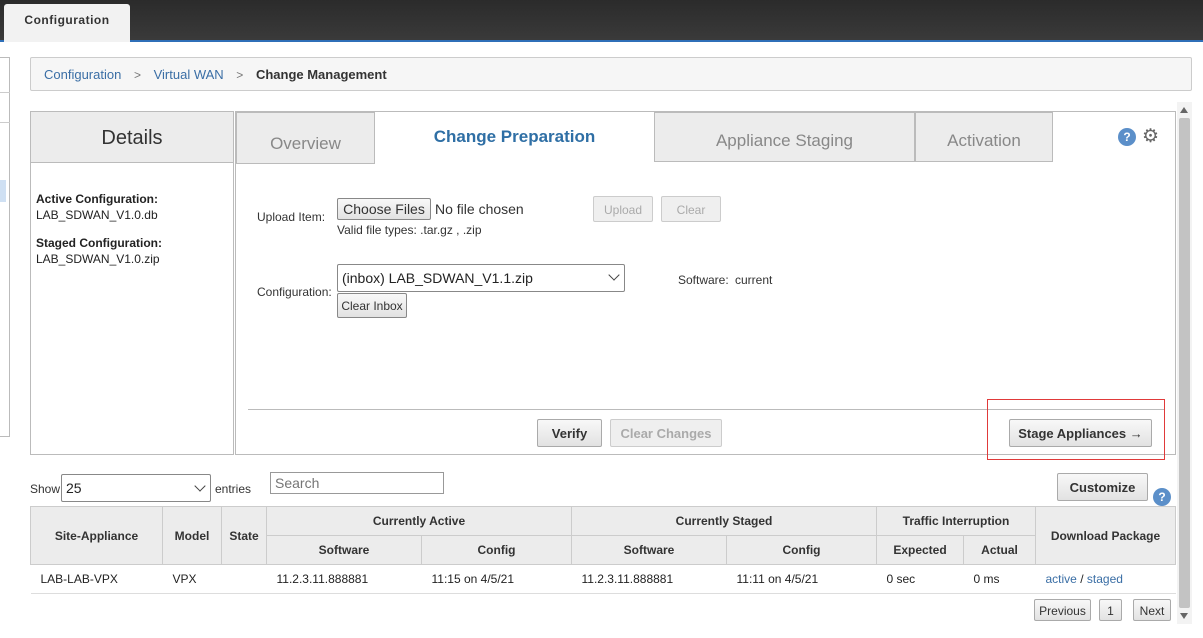 Image resolution: width=1203 pixels, height=638 pixels. What do you see at coordinates (1152, 610) in the screenshot?
I see `next-page-button: Next` at bounding box center [1152, 610].